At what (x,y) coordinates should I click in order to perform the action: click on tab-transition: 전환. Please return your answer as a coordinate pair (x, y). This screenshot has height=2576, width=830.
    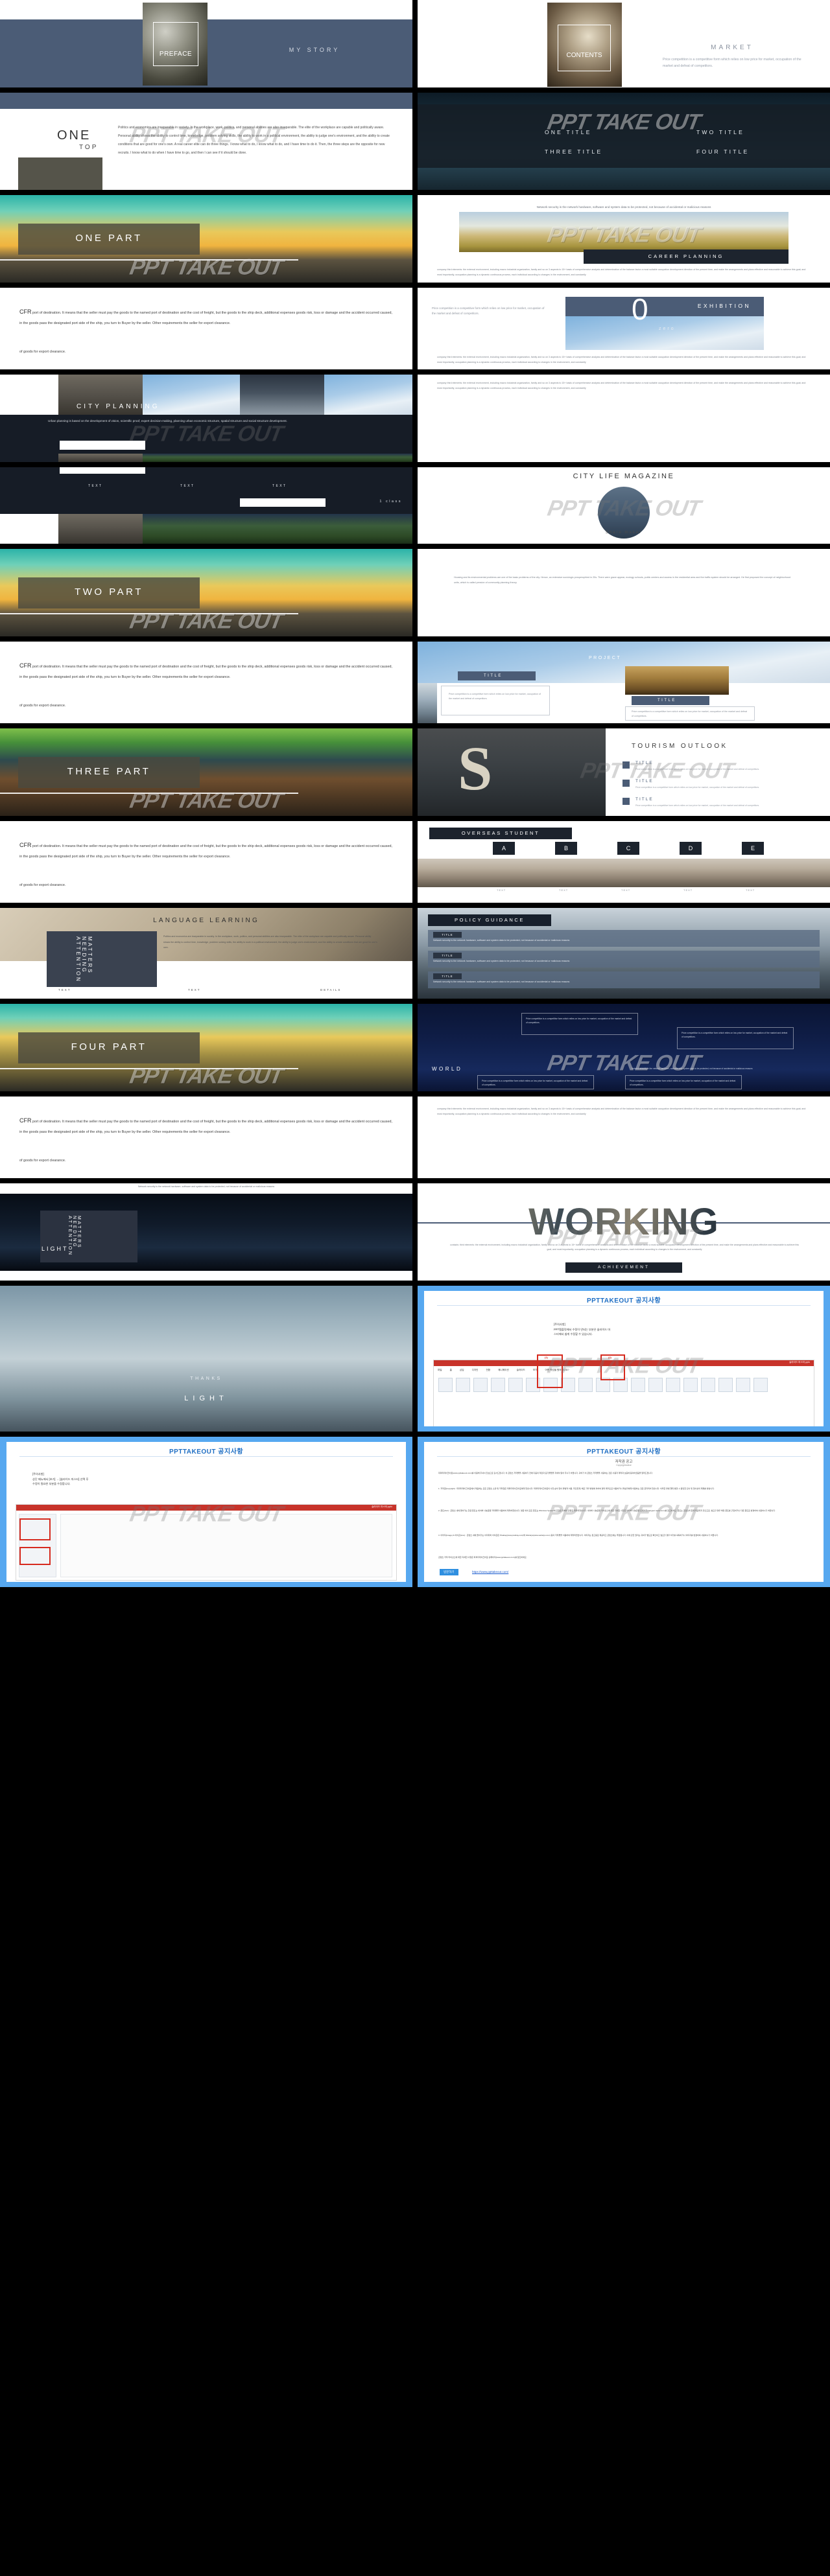
    Looking at the image, I should click on (488, 1370).